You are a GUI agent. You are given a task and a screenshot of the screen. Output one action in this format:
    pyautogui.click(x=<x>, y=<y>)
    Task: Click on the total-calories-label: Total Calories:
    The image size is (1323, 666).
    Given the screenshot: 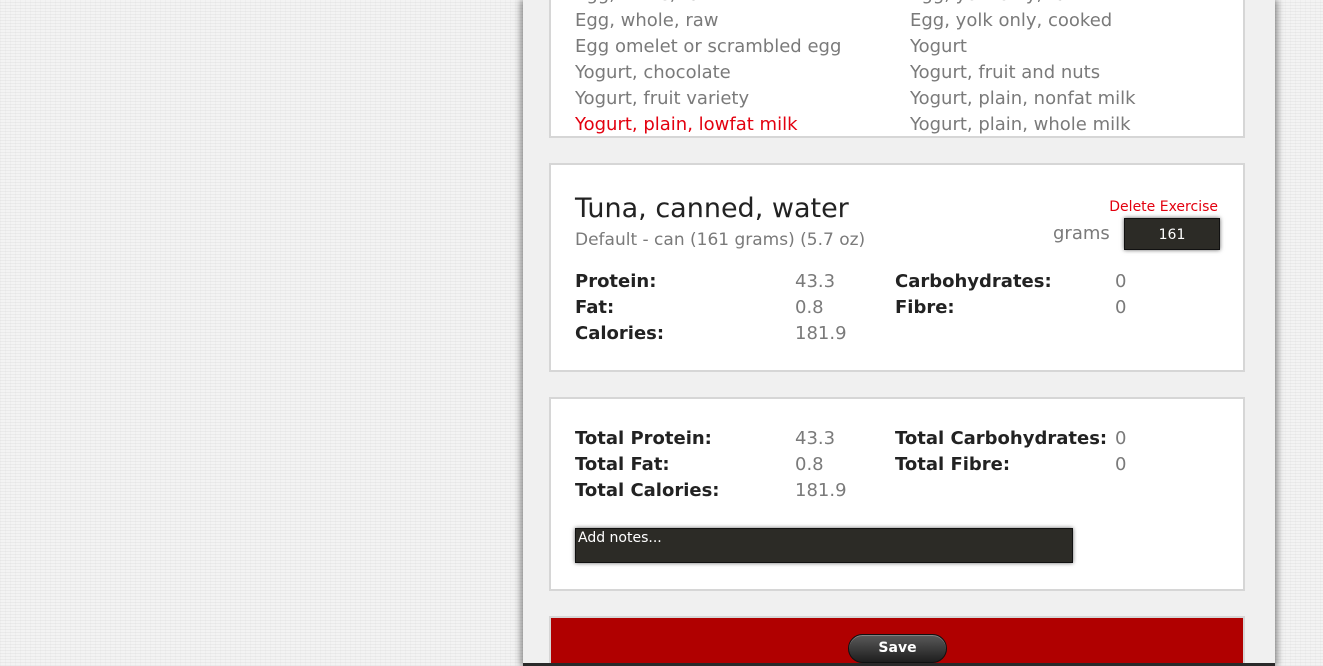 What is the action you would take?
    pyautogui.click(x=647, y=490)
    